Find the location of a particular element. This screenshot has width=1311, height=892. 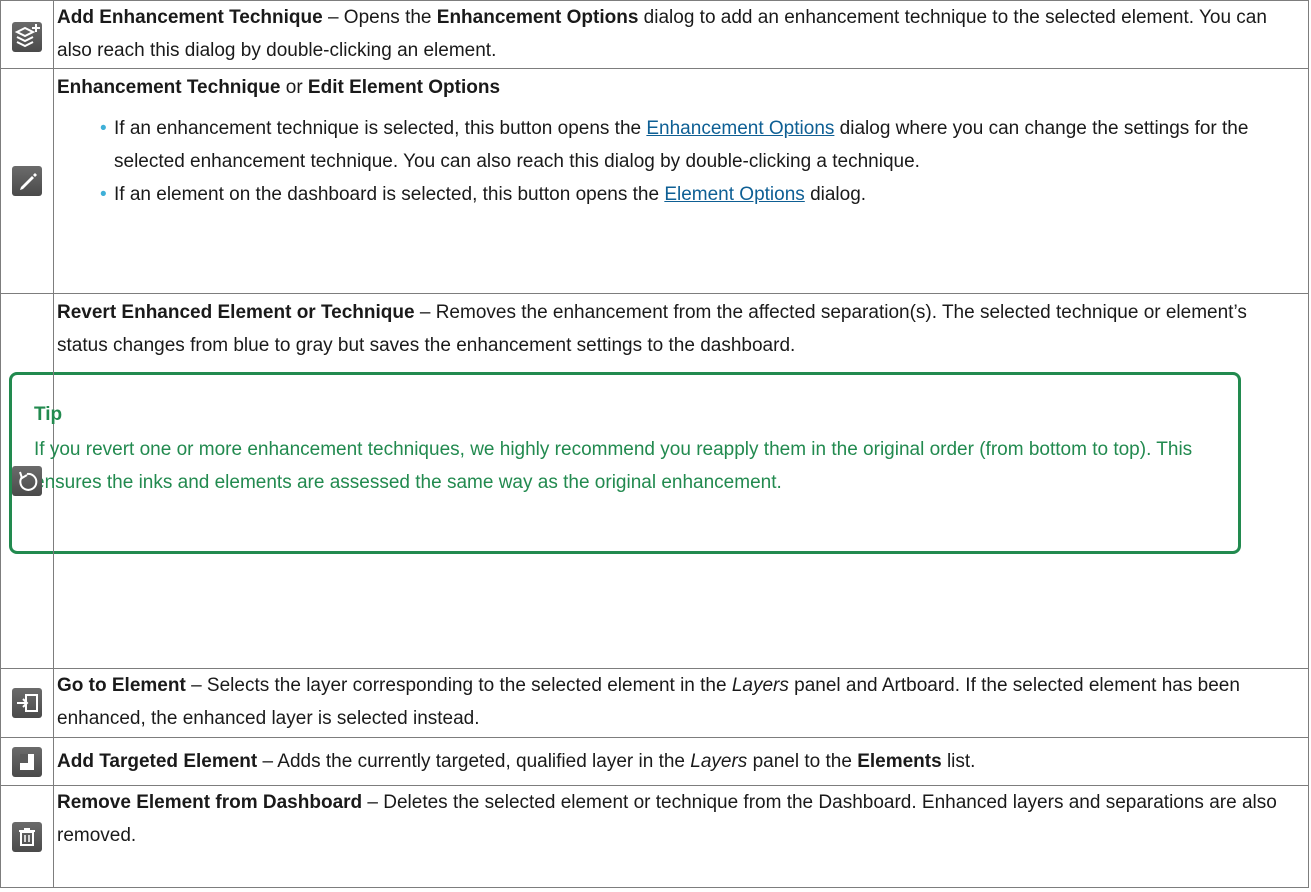

pencil-icon is located at coordinates (27, 181).